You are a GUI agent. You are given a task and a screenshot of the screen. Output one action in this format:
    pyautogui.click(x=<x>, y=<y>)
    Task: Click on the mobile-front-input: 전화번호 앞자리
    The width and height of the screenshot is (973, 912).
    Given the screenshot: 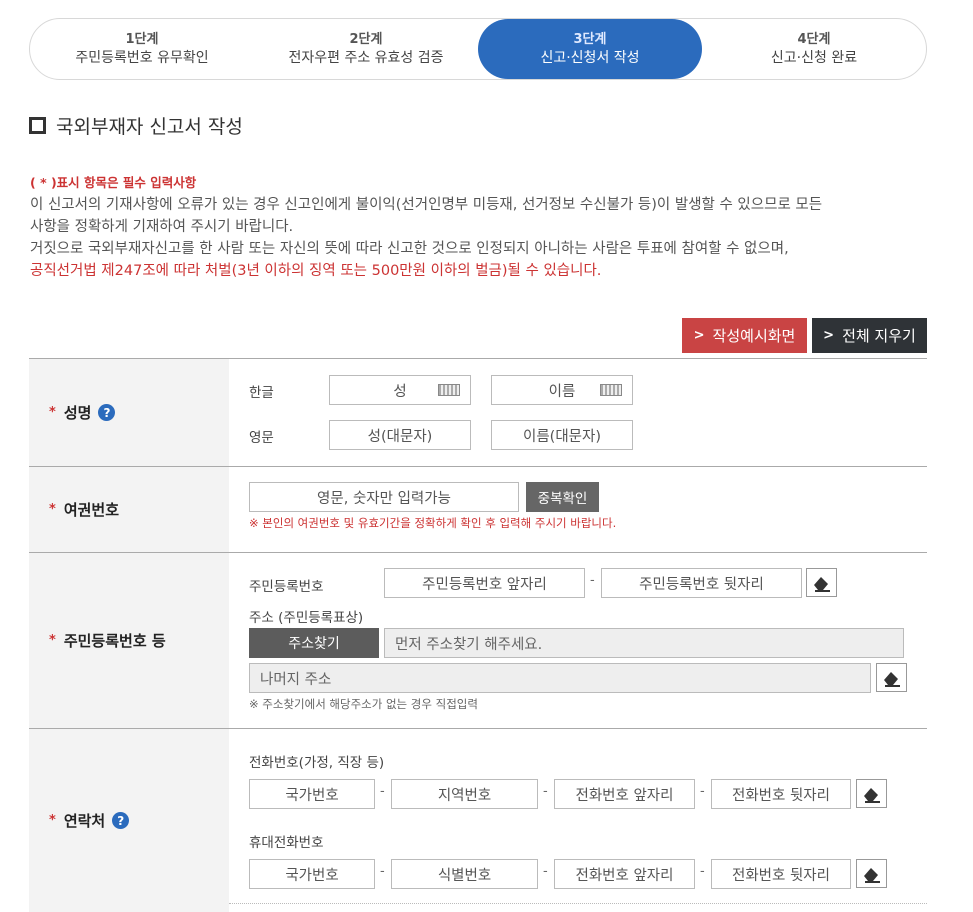 What is the action you would take?
    pyautogui.click(x=624, y=874)
    